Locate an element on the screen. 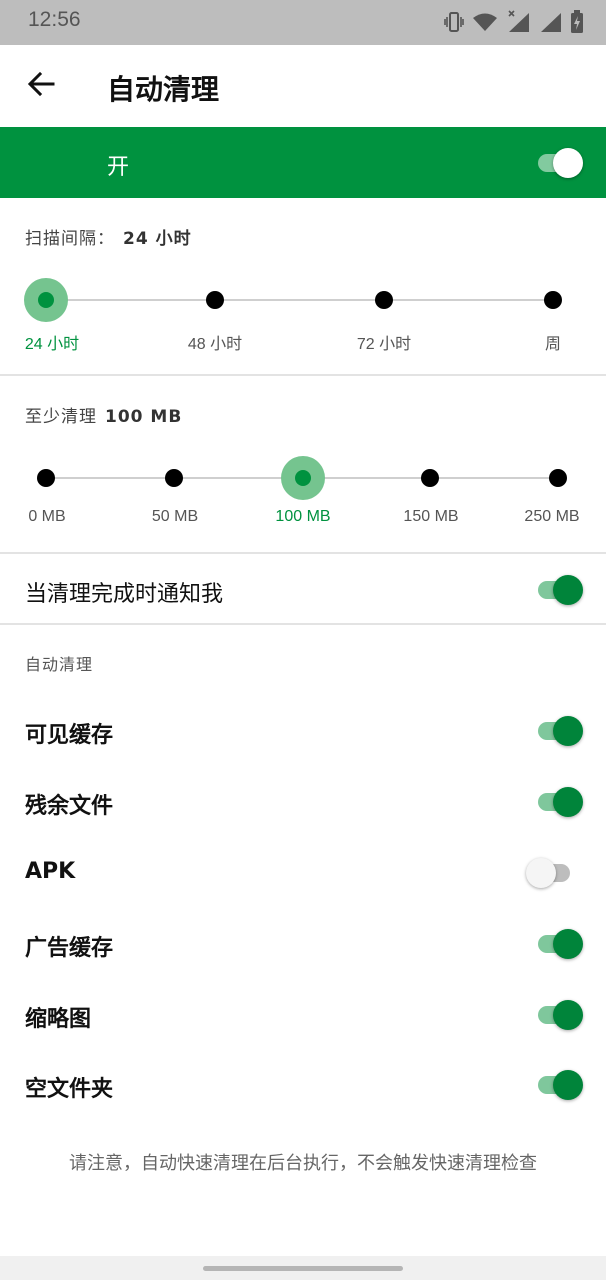  tick-label-100mb: 100 MB is located at coordinates (302, 517).